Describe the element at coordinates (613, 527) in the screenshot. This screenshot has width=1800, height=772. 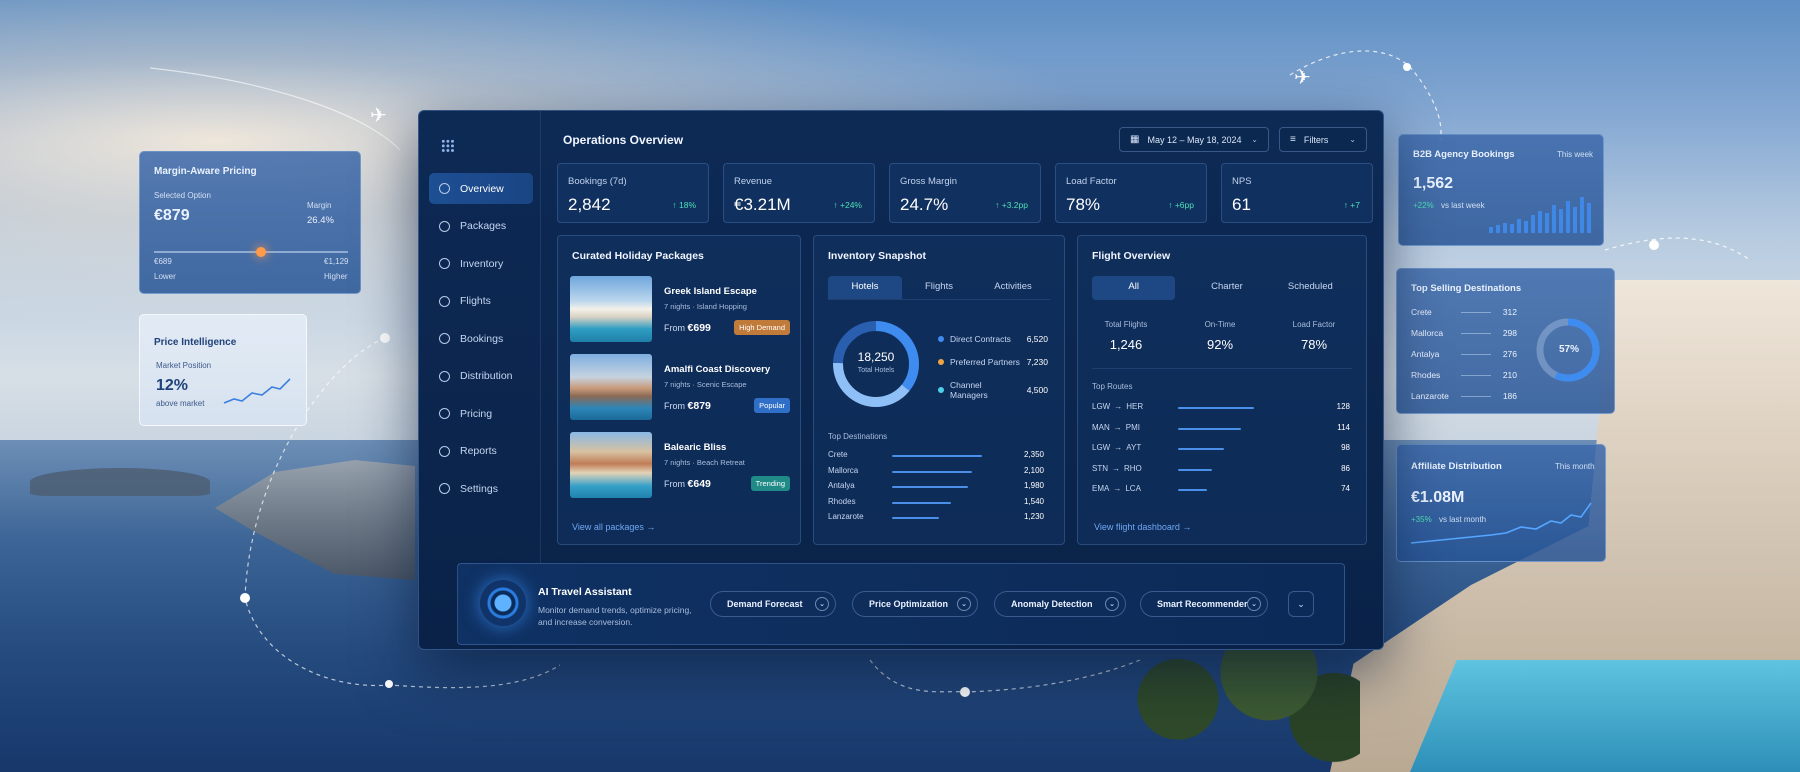
I see `view-all-packages-link: View all packages →` at that location.